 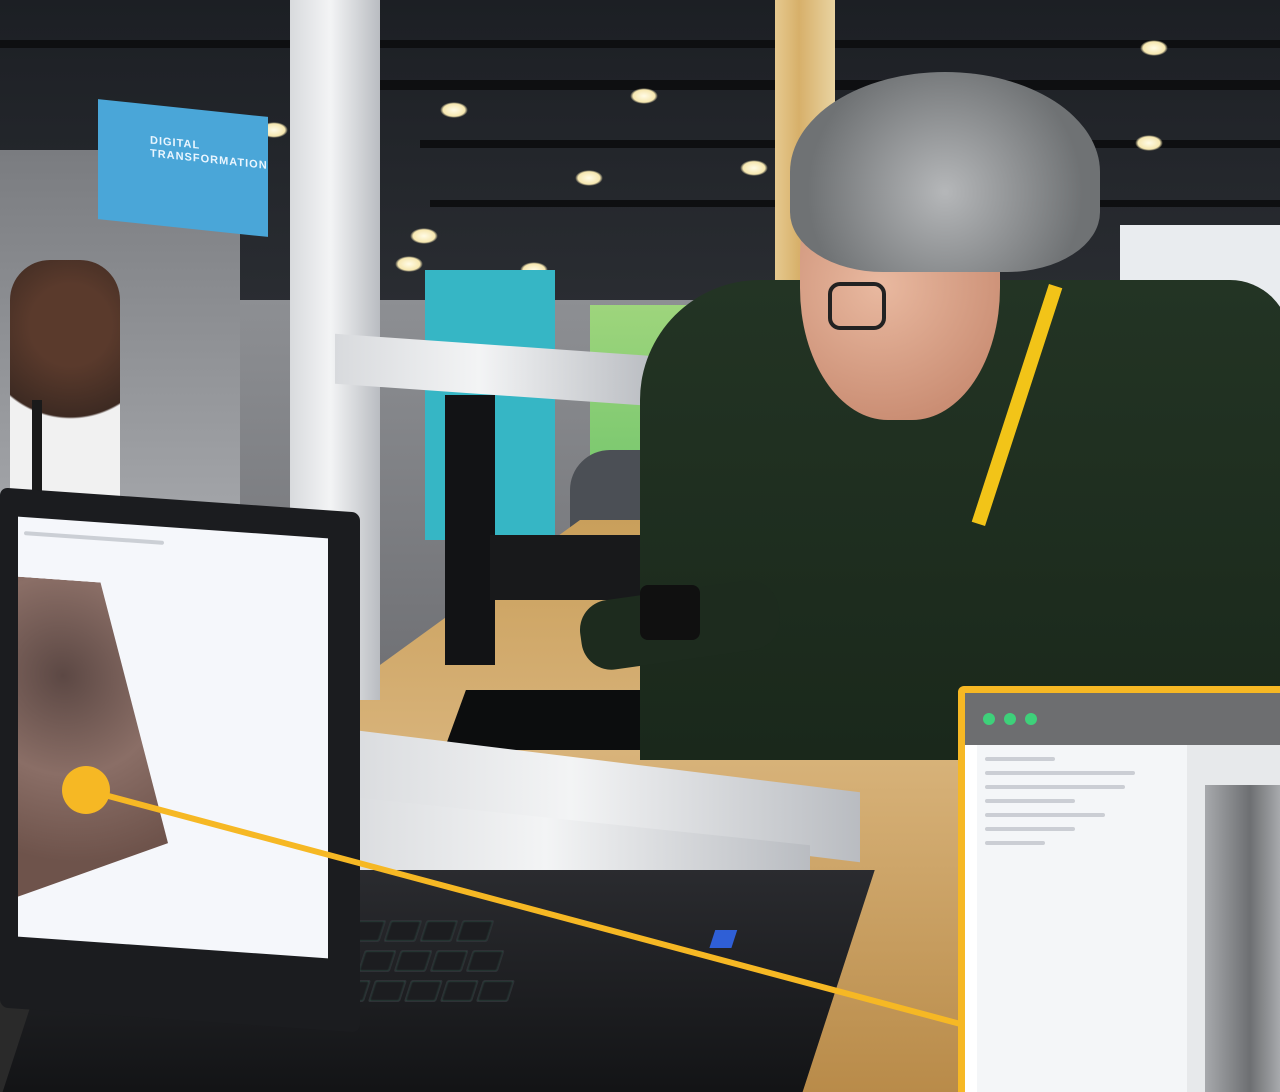 I want to click on callout-pointer-dot, so click(x=86, y=790).